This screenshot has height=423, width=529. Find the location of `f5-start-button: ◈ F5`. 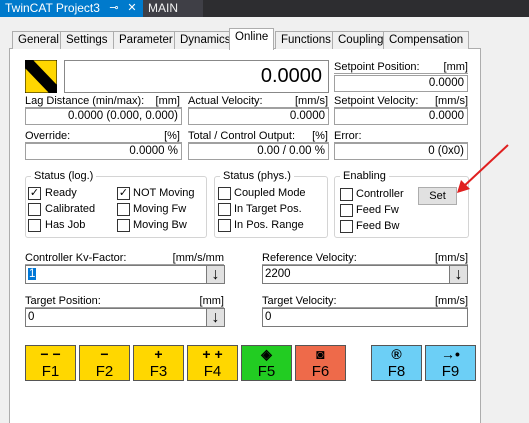

f5-start-button: ◈ F5 is located at coordinates (266, 363).